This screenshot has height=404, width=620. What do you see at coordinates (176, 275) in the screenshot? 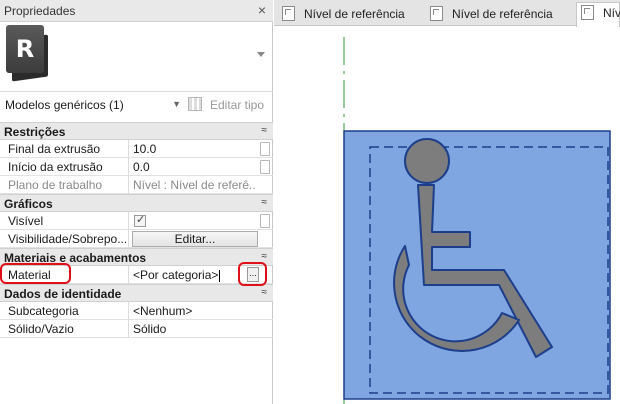
I see `material-value-text: <Por categoria>` at bounding box center [176, 275].